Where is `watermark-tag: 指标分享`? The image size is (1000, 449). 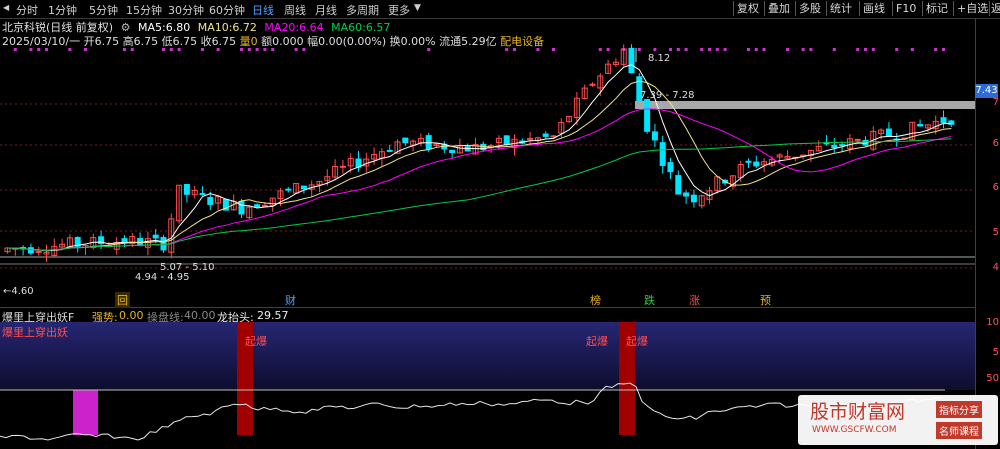 watermark-tag: 指标分享 is located at coordinates (959, 409).